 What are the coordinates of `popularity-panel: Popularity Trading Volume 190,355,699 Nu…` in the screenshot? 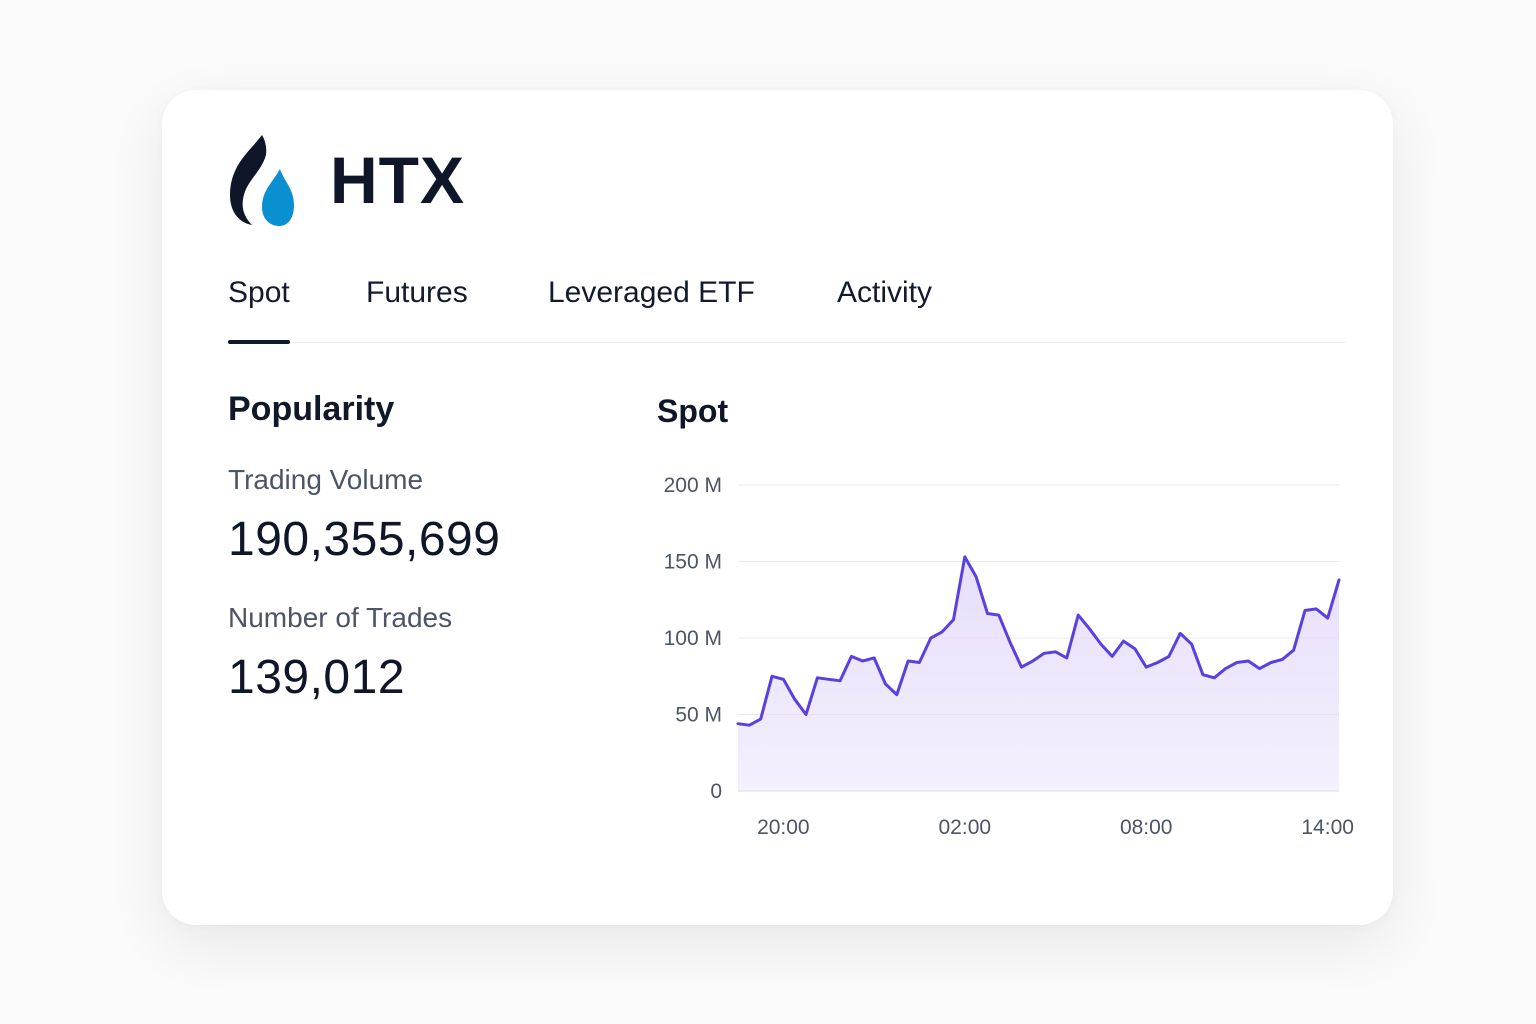 It's located at (364, 547).